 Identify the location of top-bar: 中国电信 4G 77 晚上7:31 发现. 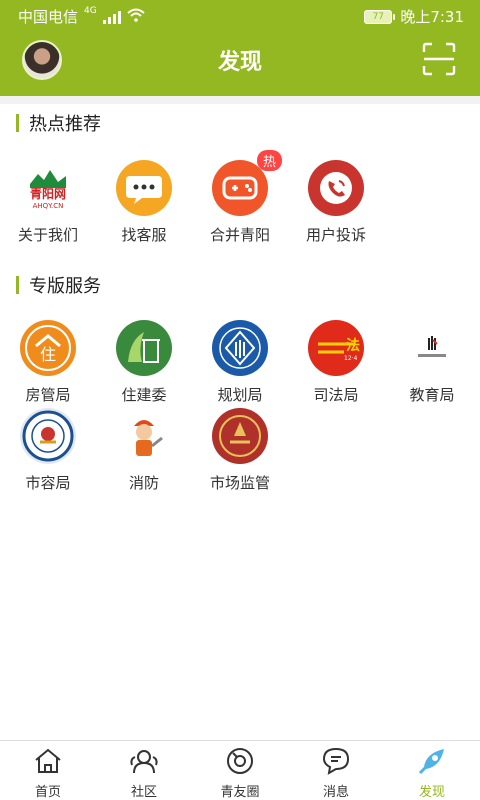
(240, 48).